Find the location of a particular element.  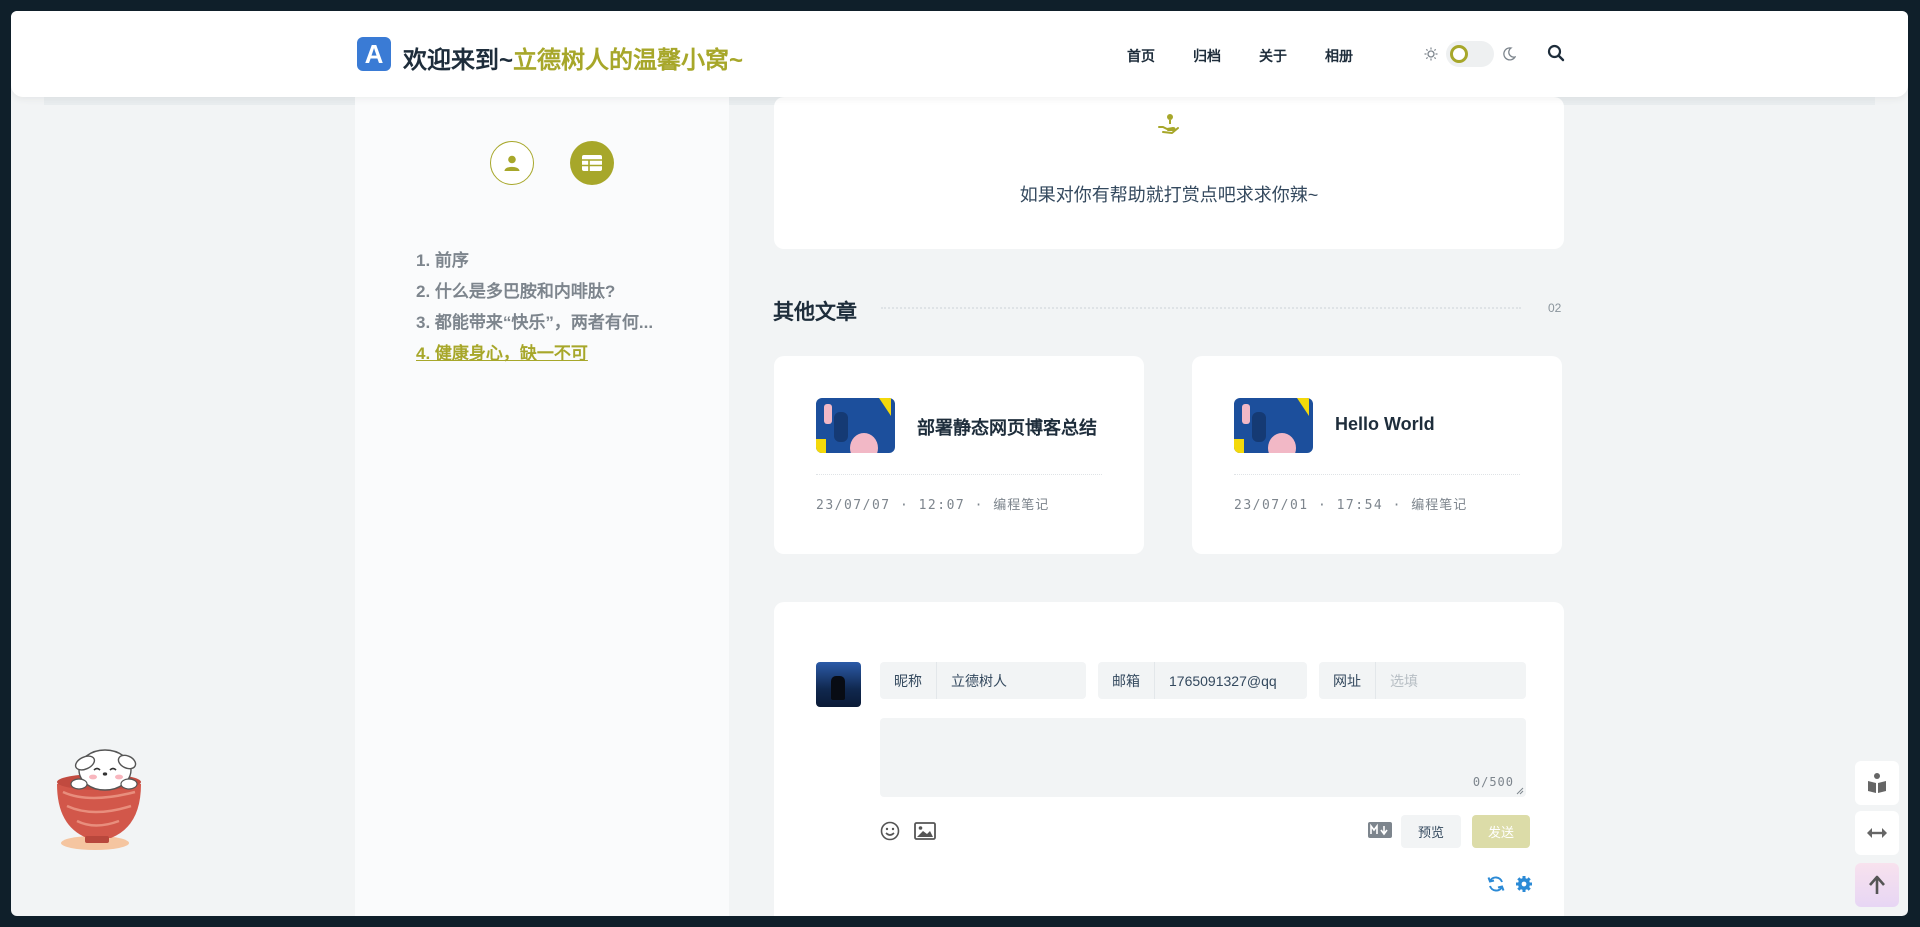

article-title: 部署静态网页博客总结 is located at coordinates (1007, 427).